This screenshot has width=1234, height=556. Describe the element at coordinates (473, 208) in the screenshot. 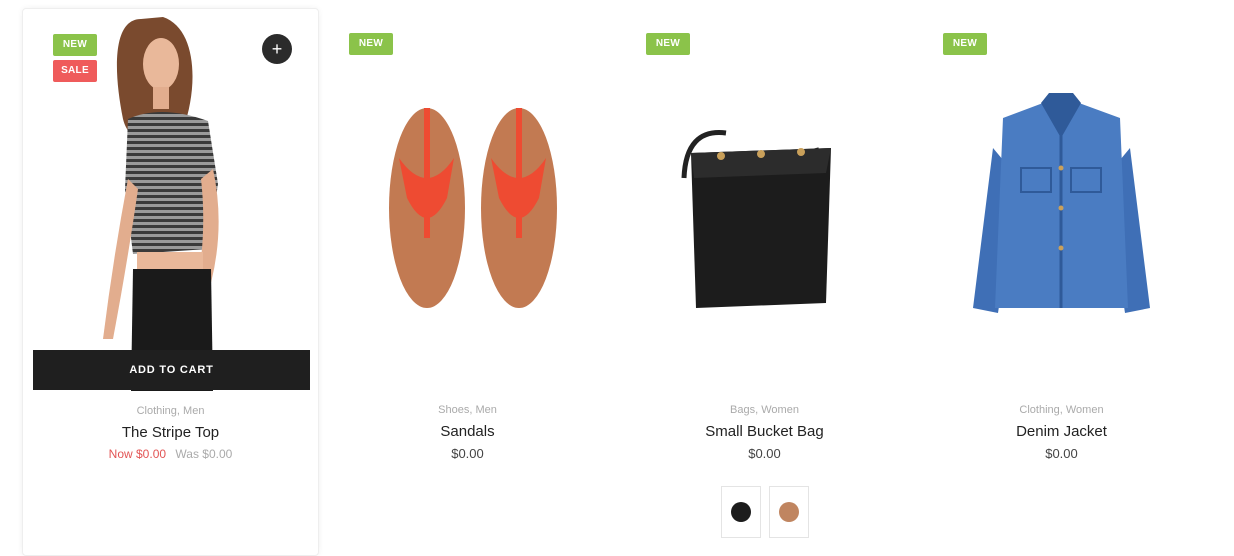

I see `sandals-image` at that location.